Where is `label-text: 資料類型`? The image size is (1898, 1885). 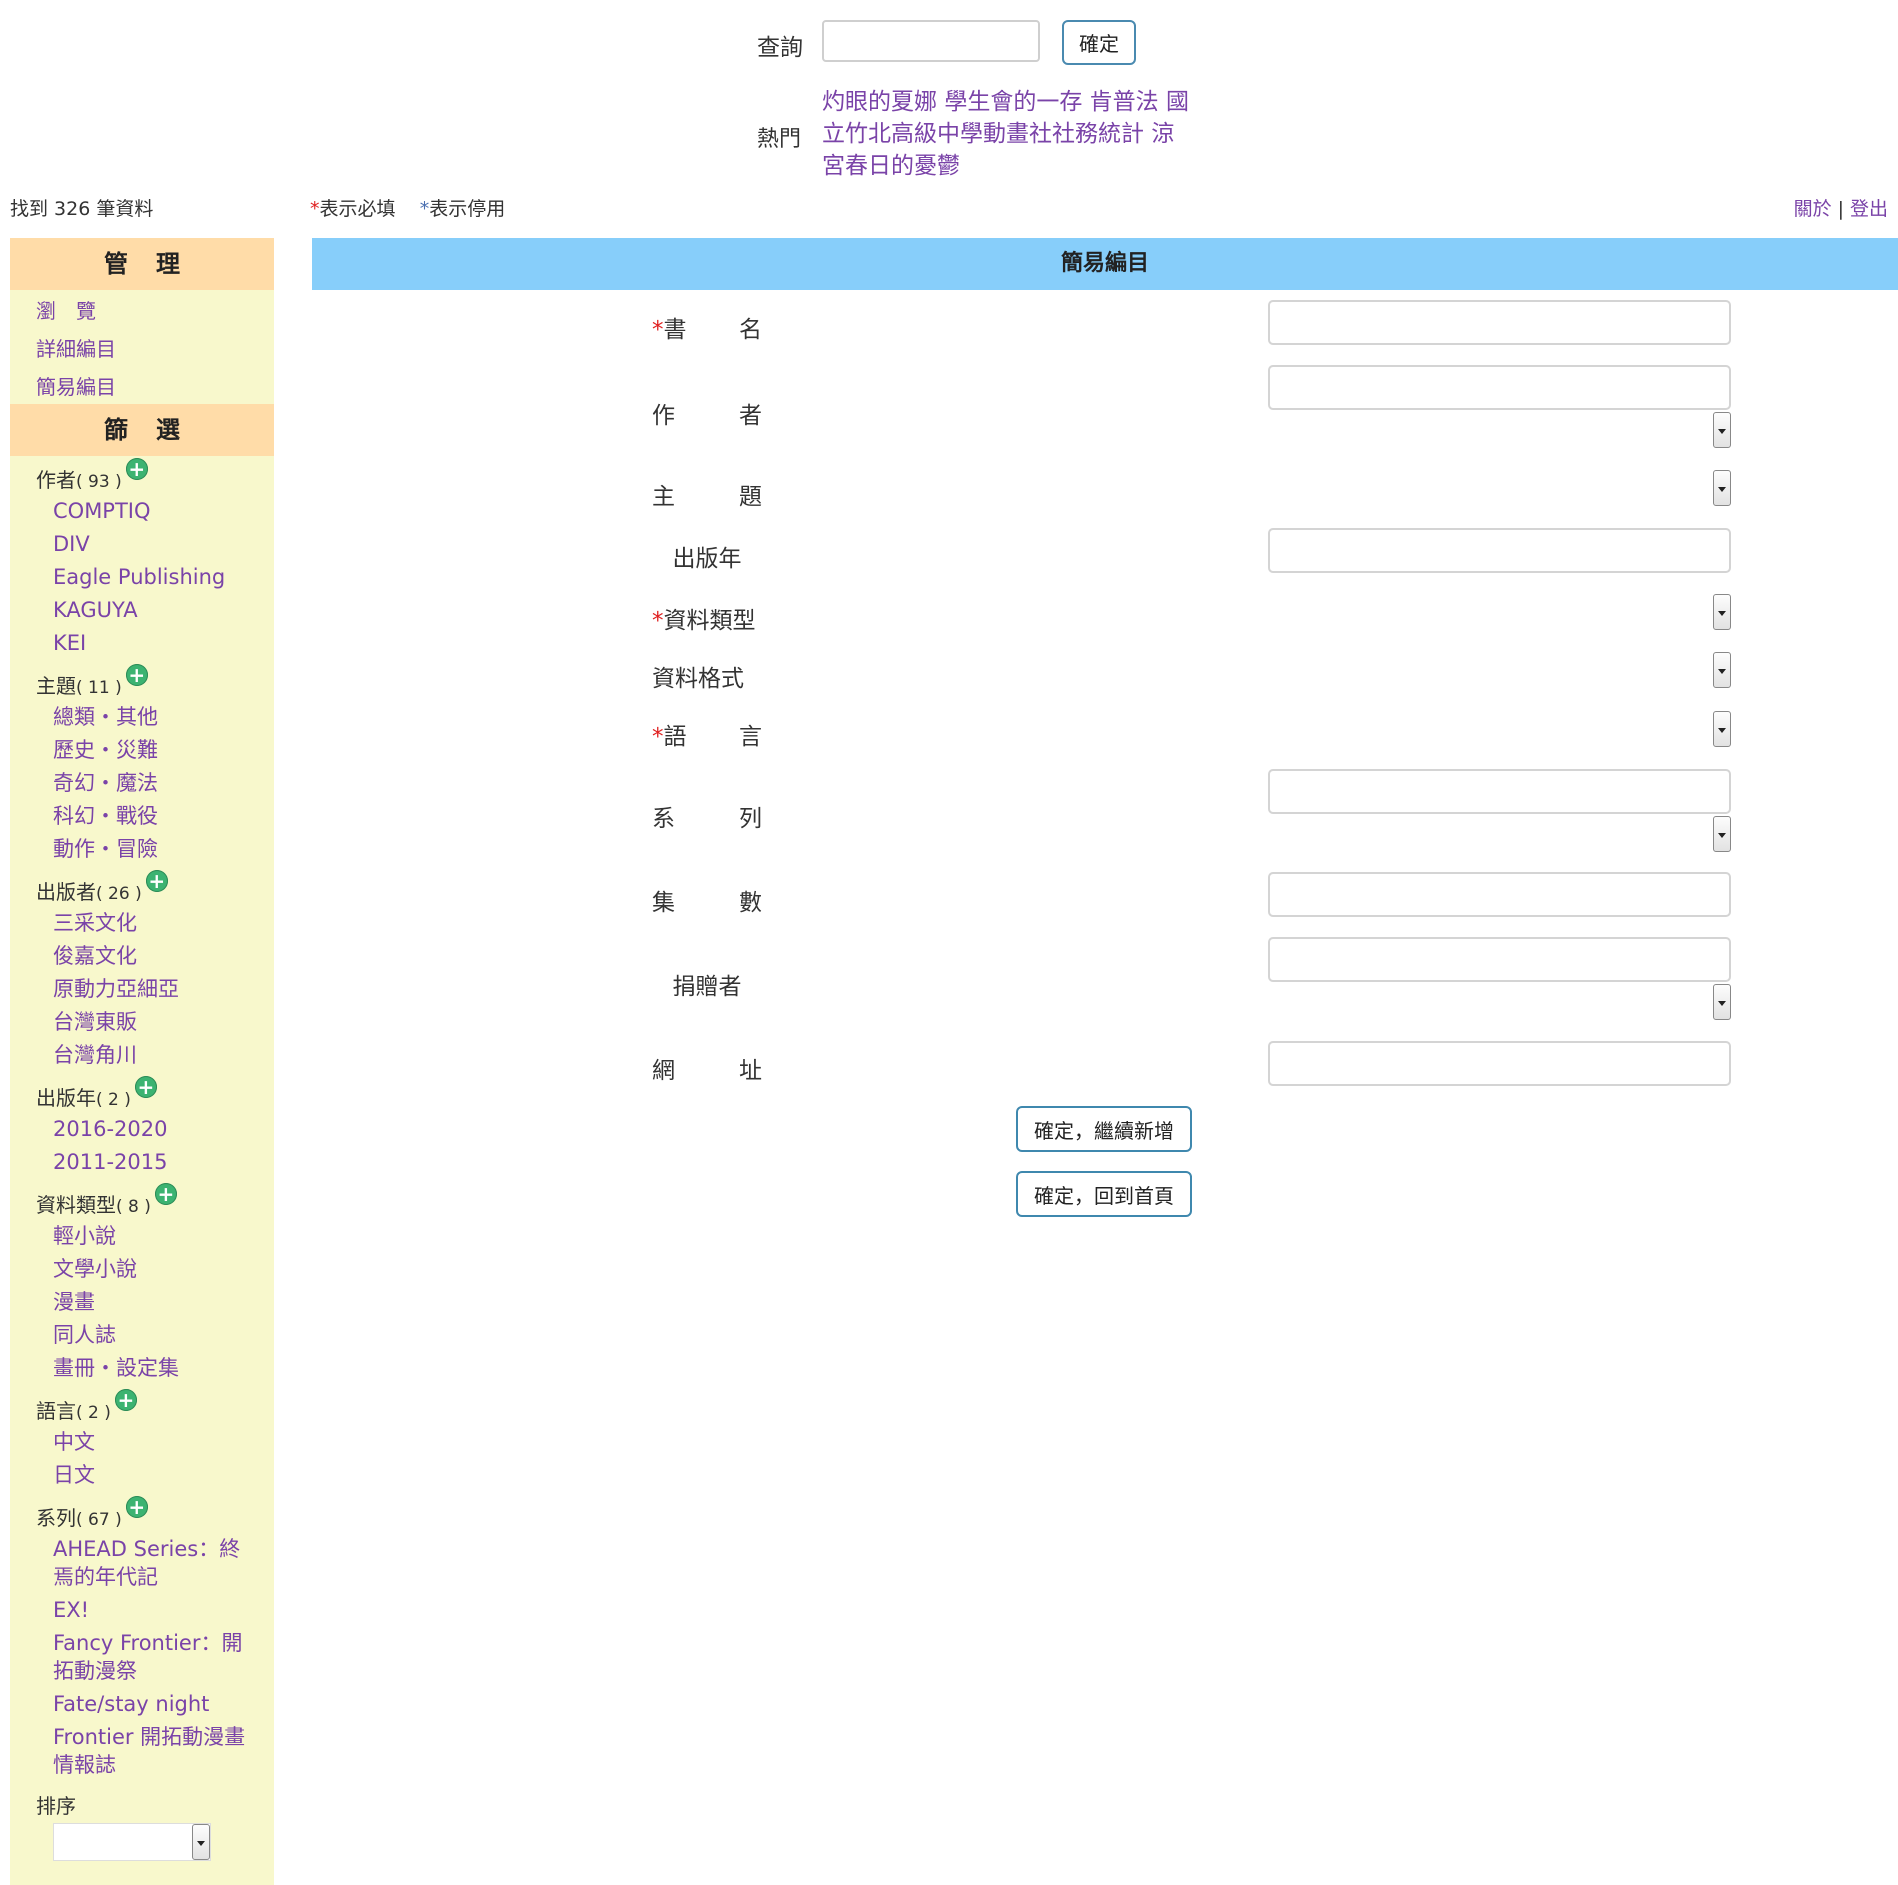 label-text: 資料類型 is located at coordinates (709, 621).